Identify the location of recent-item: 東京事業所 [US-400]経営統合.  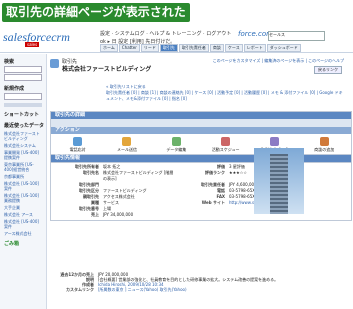
(23, 167).